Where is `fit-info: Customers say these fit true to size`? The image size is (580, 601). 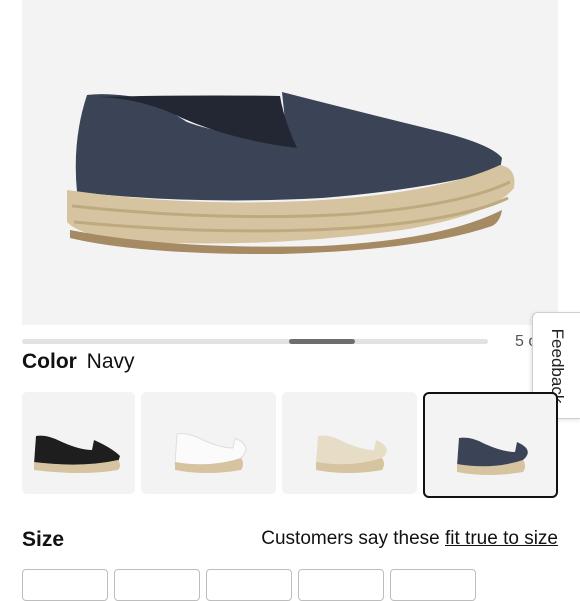
fit-info: Customers say these fit true to size is located at coordinates (409, 539).